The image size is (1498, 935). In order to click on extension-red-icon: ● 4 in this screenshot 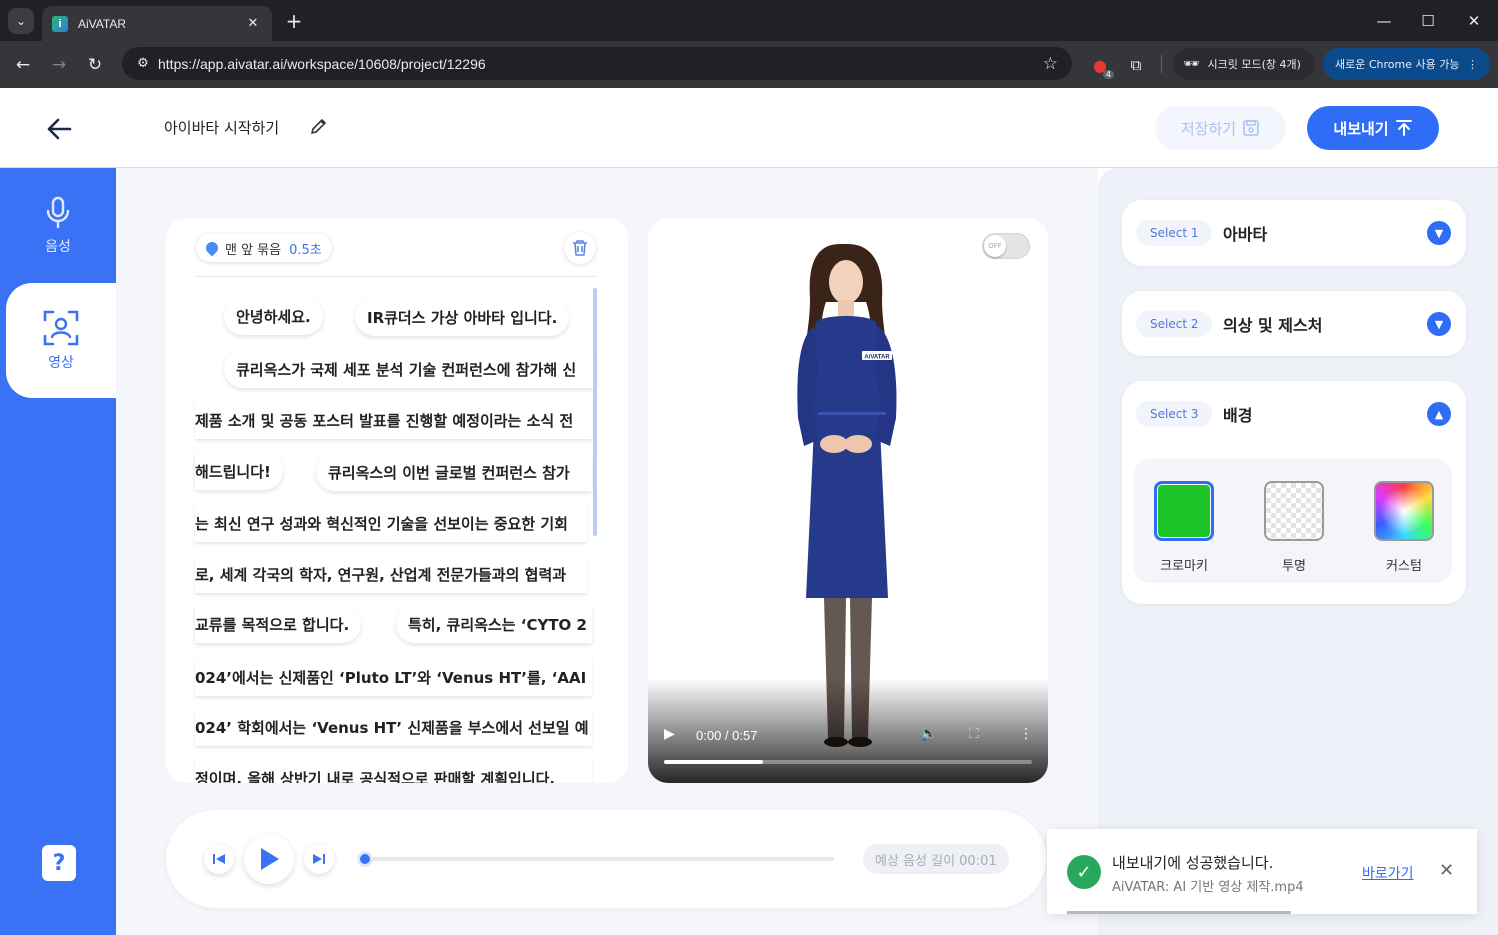, I will do `click(1101, 66)`.